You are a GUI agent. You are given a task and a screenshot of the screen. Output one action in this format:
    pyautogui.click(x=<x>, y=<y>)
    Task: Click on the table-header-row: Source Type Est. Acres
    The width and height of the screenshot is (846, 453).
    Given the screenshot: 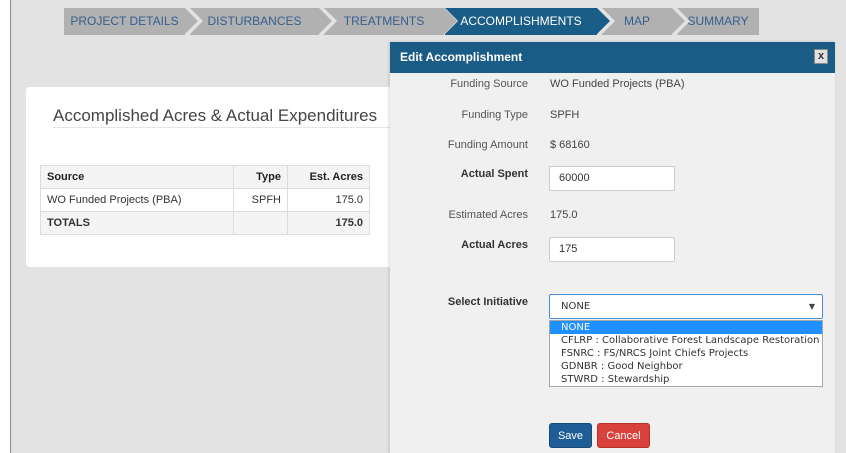 What is the action you would take?
    pyautogui.click(x=205, y=177)
    